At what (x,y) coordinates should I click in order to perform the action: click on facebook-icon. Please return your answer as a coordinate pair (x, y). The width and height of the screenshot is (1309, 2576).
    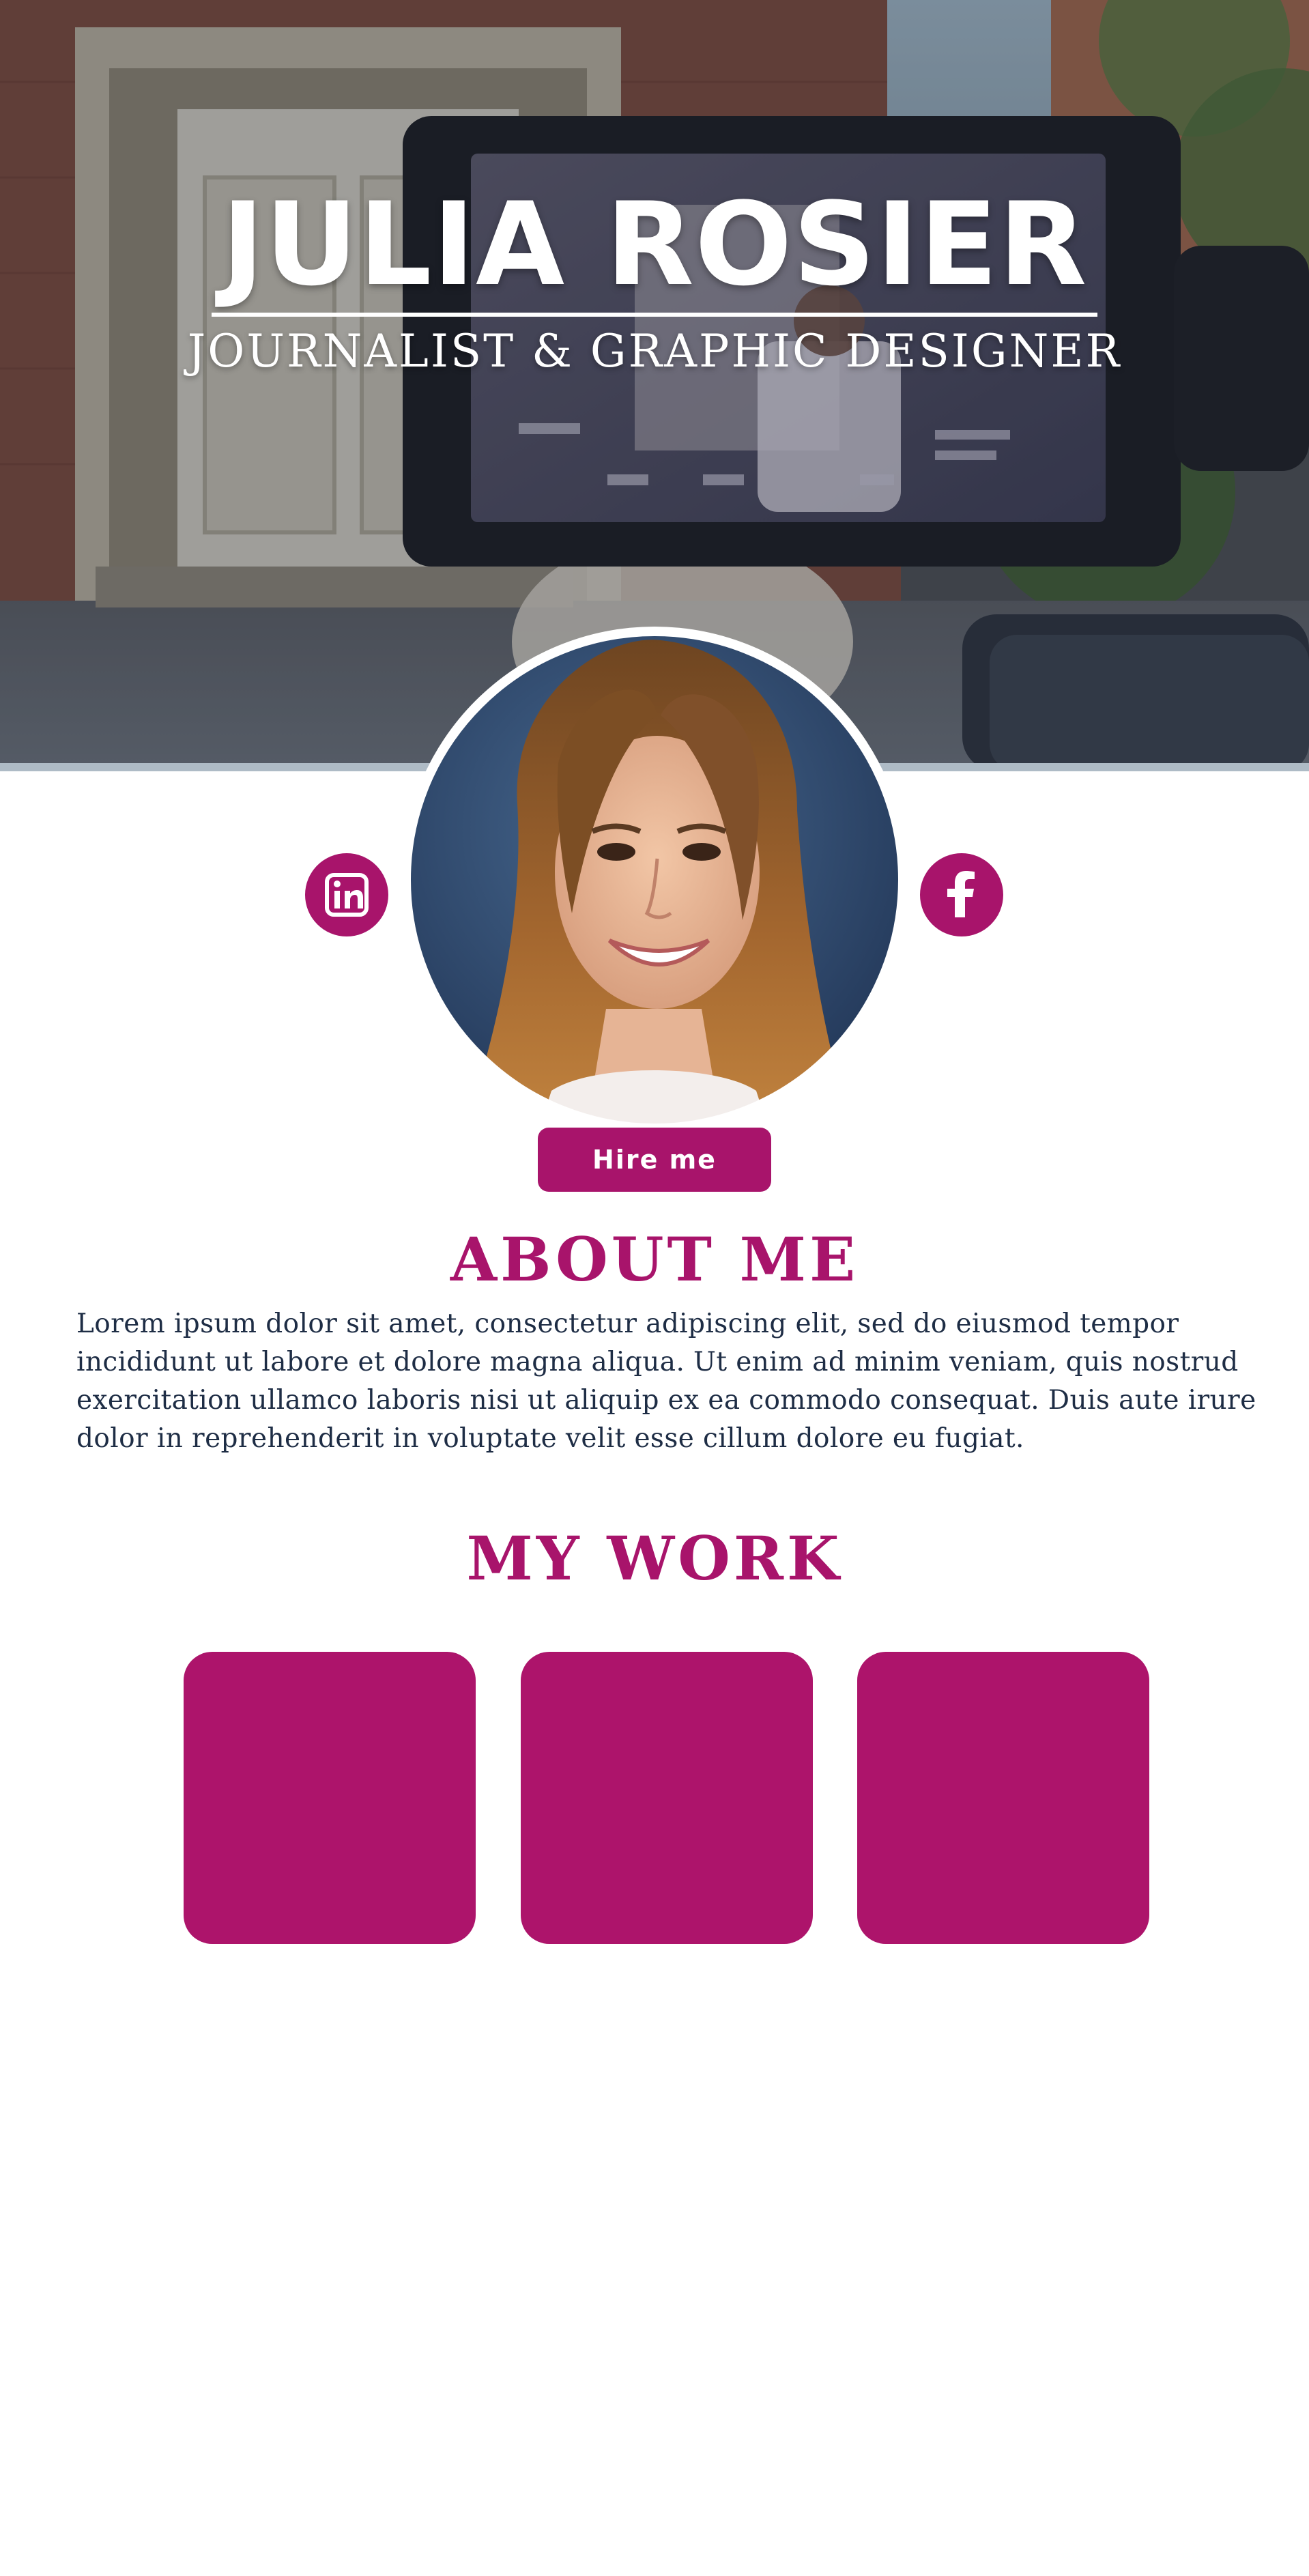
    Looking at the image, I should click on (961, 894).